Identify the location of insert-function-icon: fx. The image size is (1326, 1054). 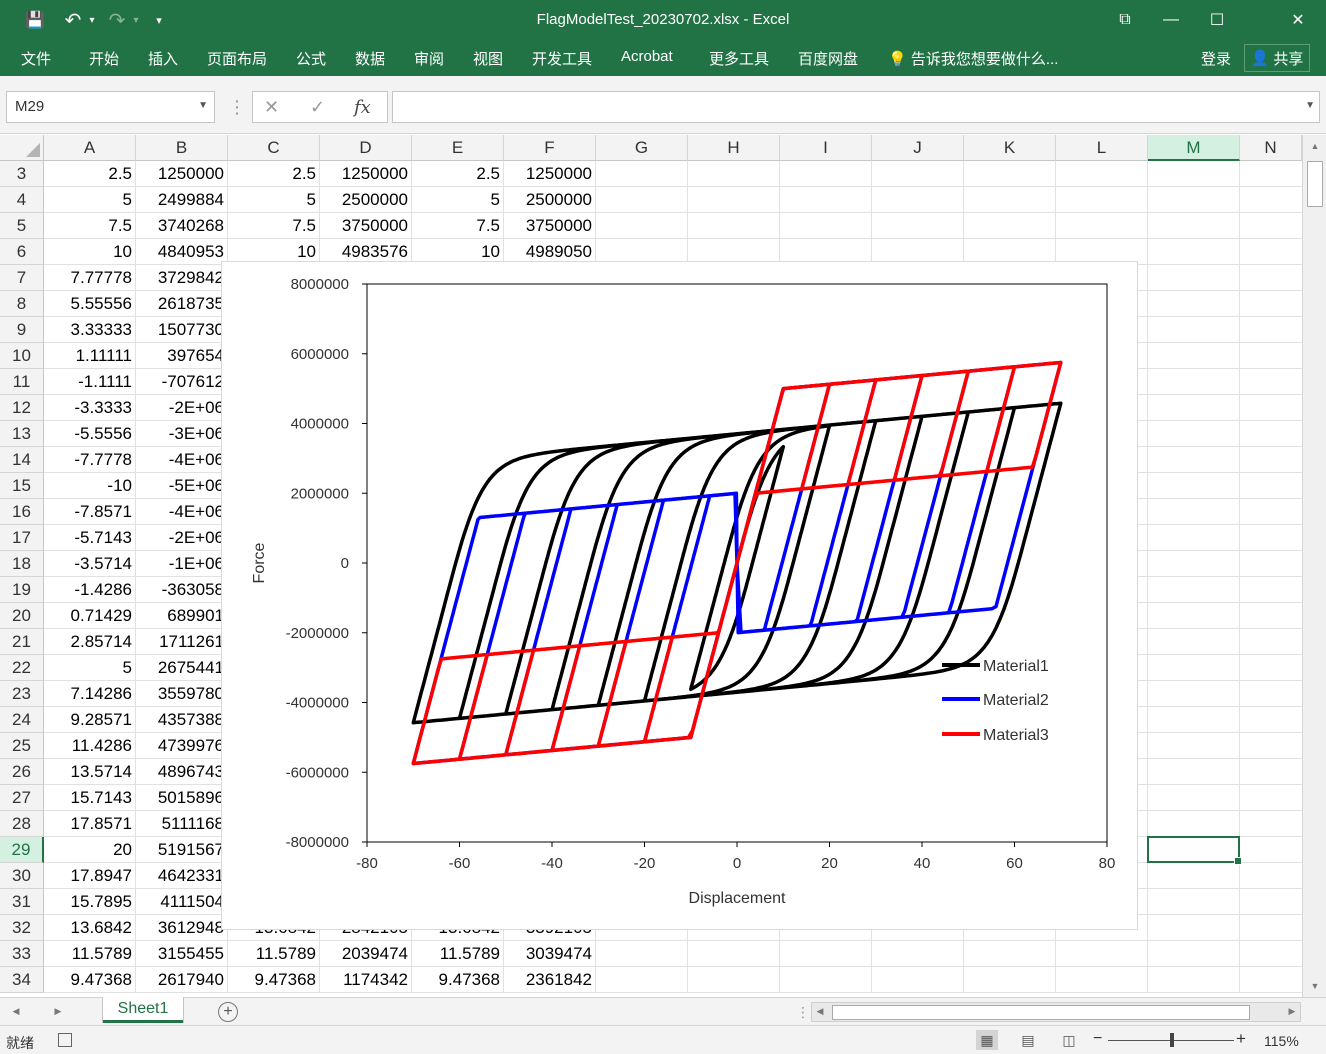
(365, 107).